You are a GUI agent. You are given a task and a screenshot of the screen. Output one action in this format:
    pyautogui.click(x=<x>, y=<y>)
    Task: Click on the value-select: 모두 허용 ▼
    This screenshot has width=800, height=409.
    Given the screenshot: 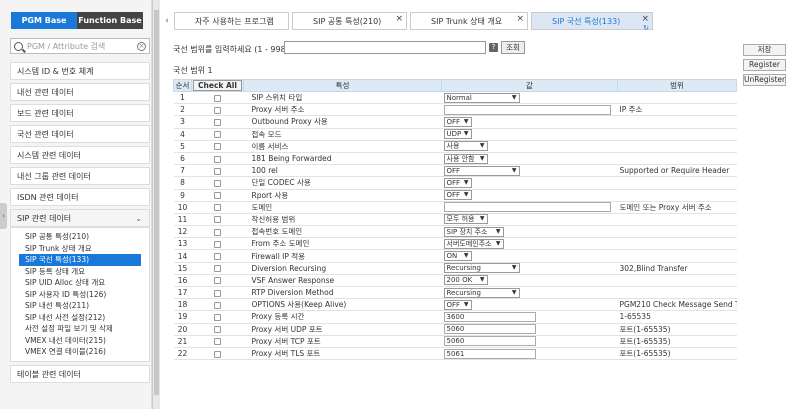 What is the action you would take?
    pyautogui.click(x=465, y=219)
    